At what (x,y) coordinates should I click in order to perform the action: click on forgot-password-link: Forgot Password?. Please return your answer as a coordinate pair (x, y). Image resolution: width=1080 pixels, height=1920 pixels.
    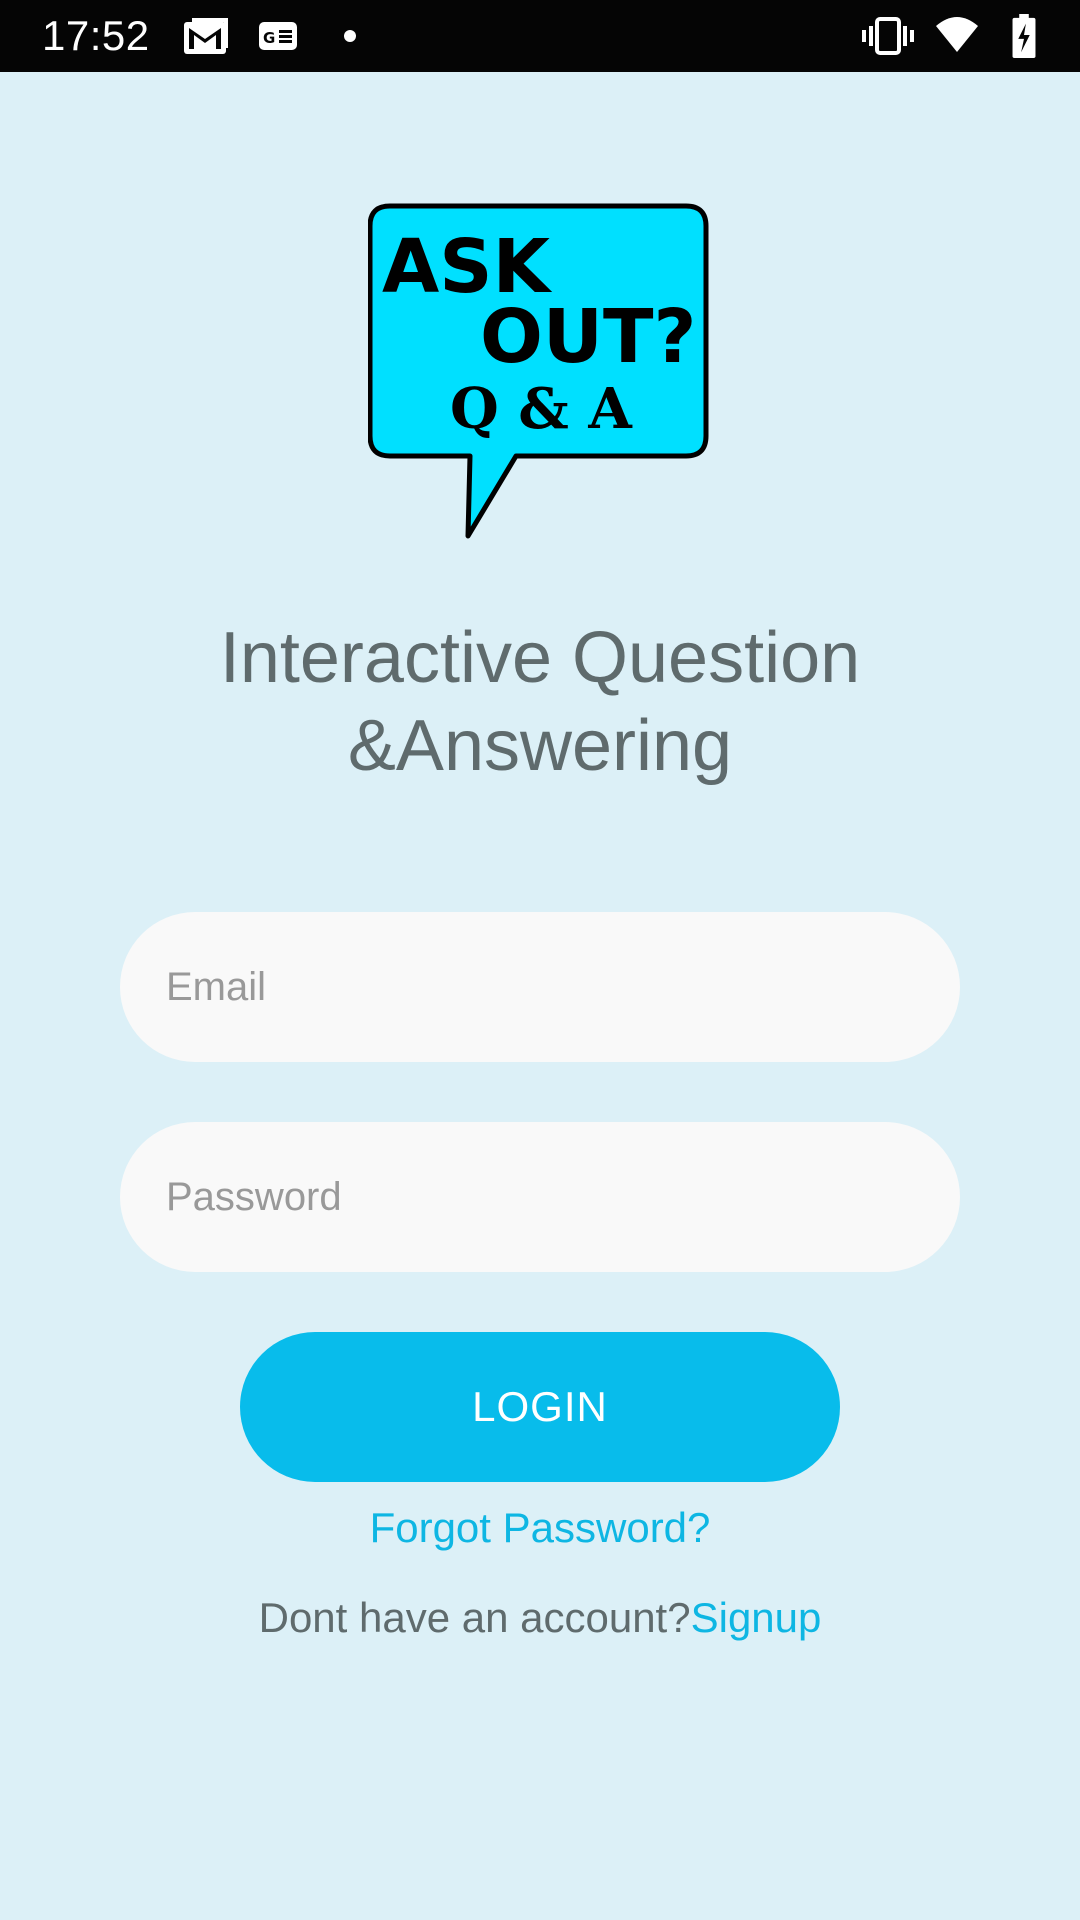
    Looking at the image, I should click on (540, 1528).